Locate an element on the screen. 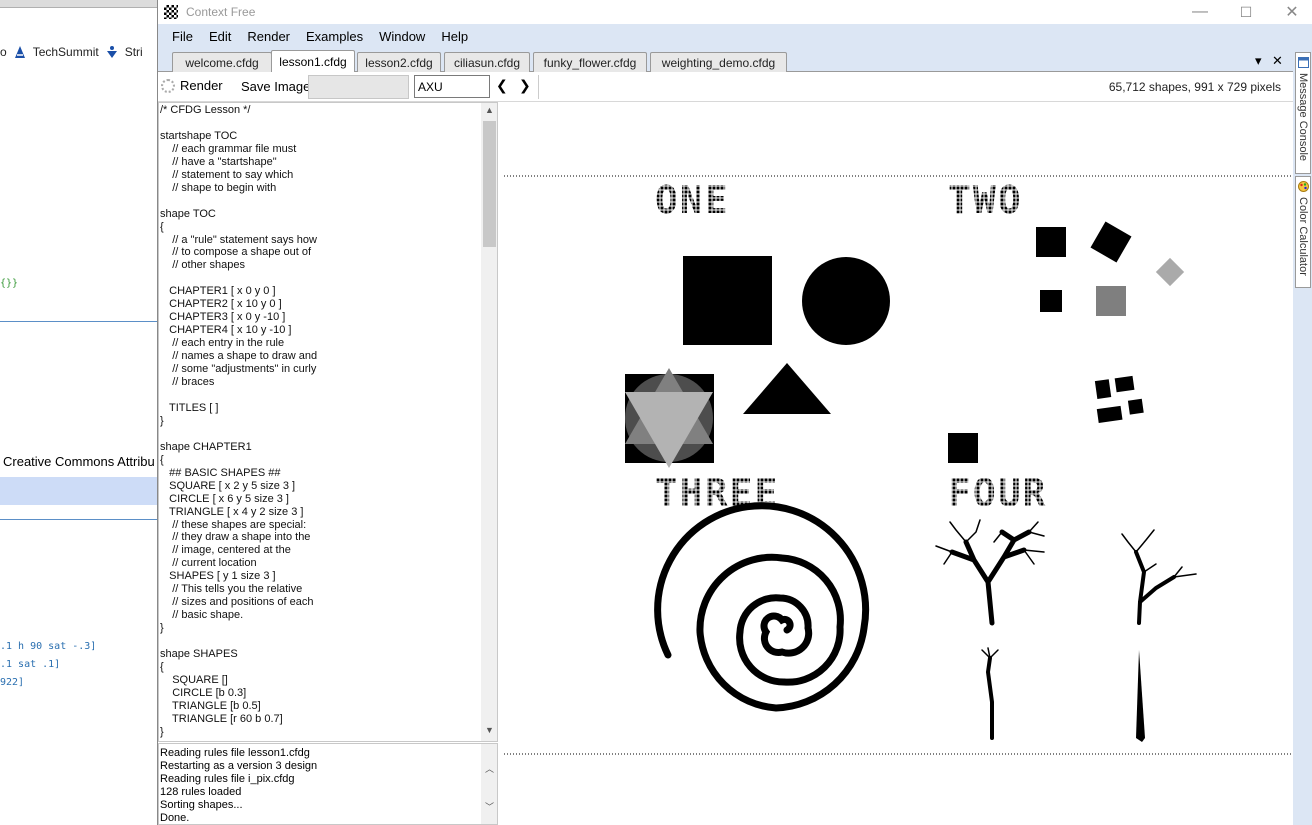  gray-square-shape is located at coordinates (1111, 301).